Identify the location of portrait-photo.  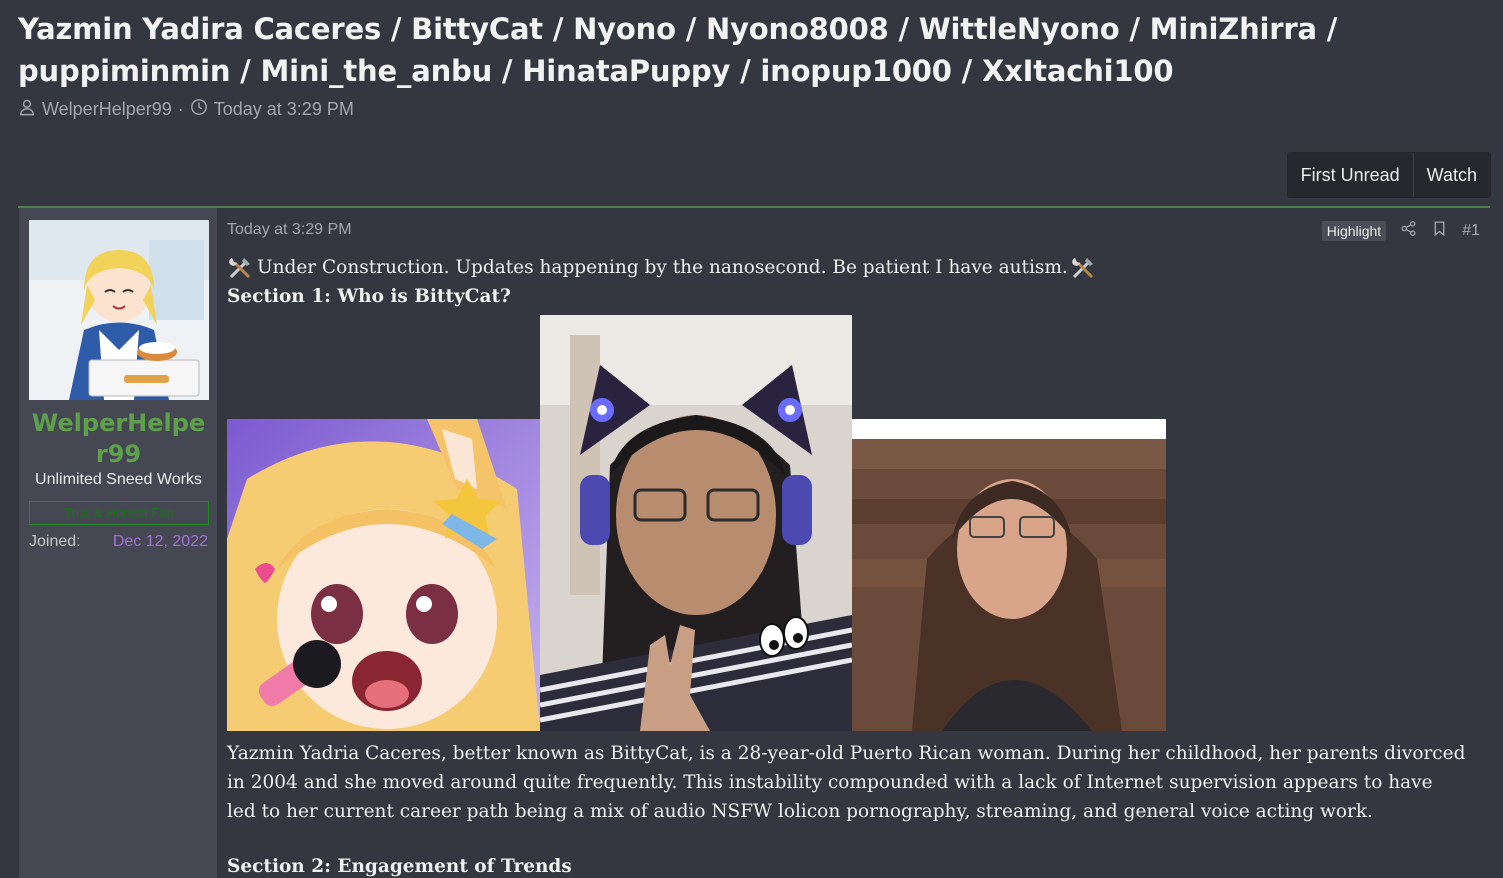
(1009, 575).